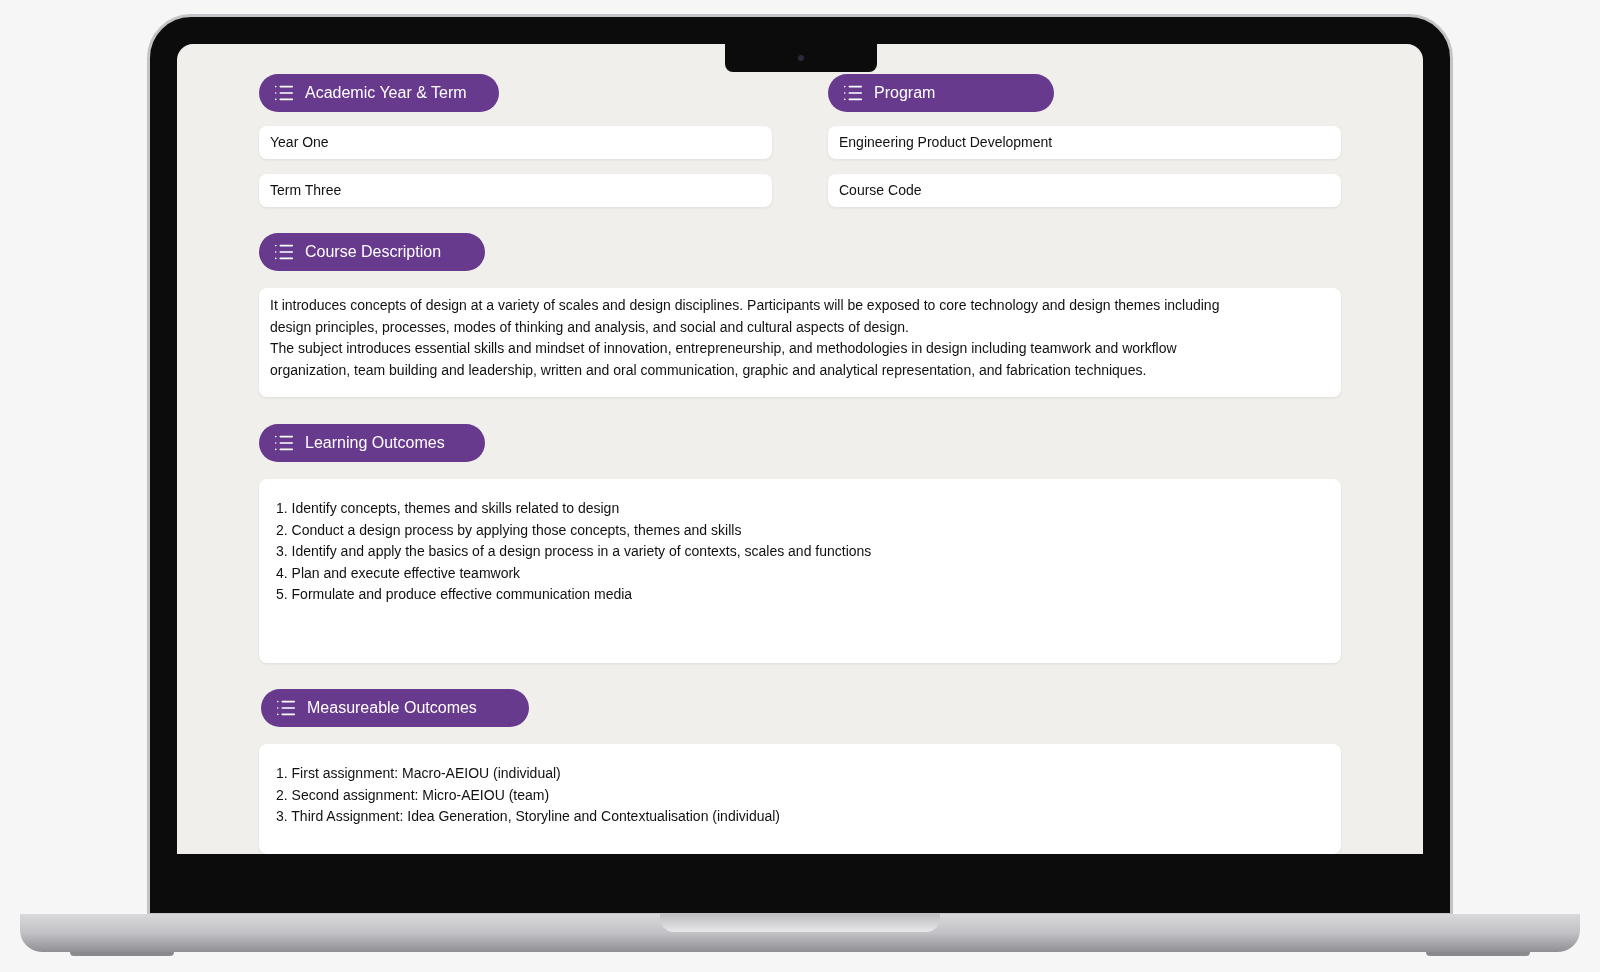 Image resolution: width=1600 pixels, height=972 pixels. What do you see at coordinates (413, 795) in the screenshot?
I see `outcome-item: 2. Second assignment: Micro-AEIOU (team)` at bounding box center [413, 795].